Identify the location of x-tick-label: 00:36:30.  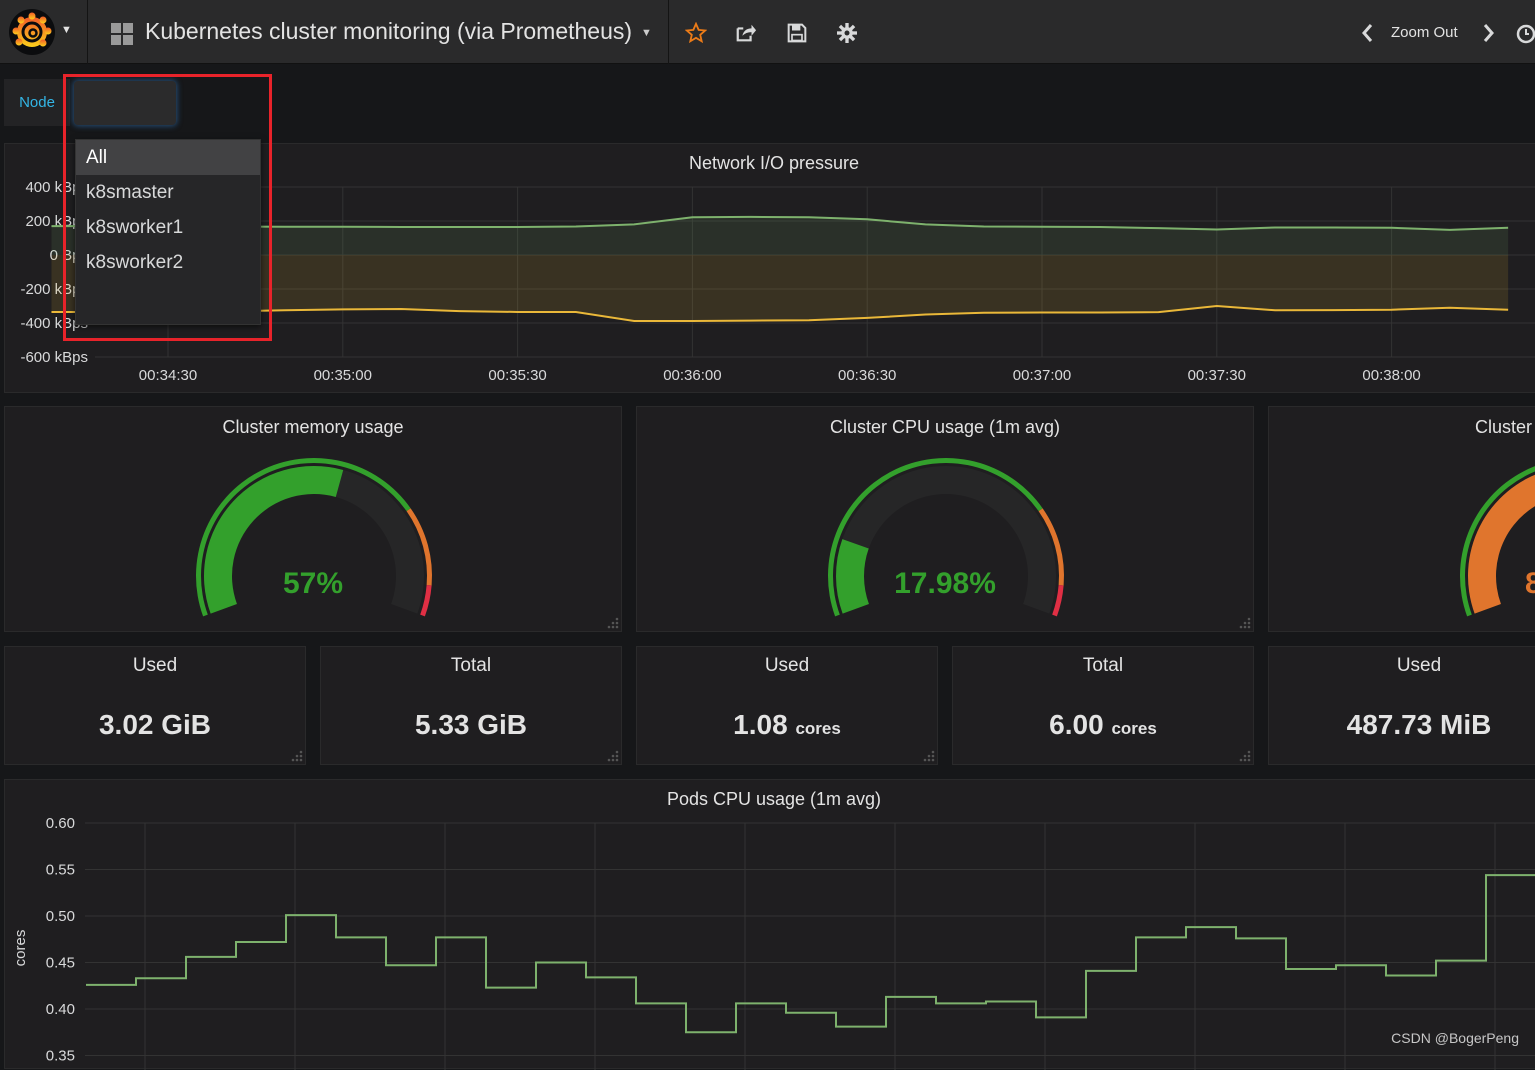
(867, 375).